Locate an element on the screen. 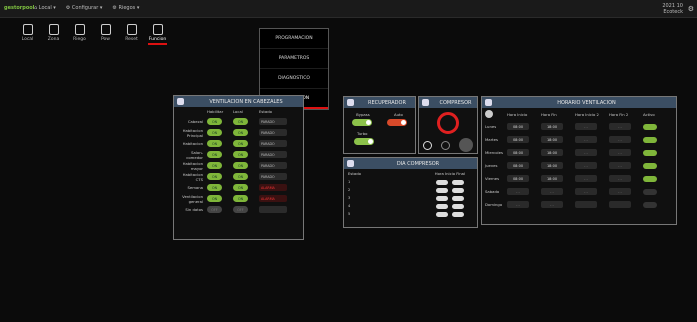 The height and width of the screenshot is (322, 697). nav-riegos: ⚙ Riegos ▾ is located at coordinates (125, 8).